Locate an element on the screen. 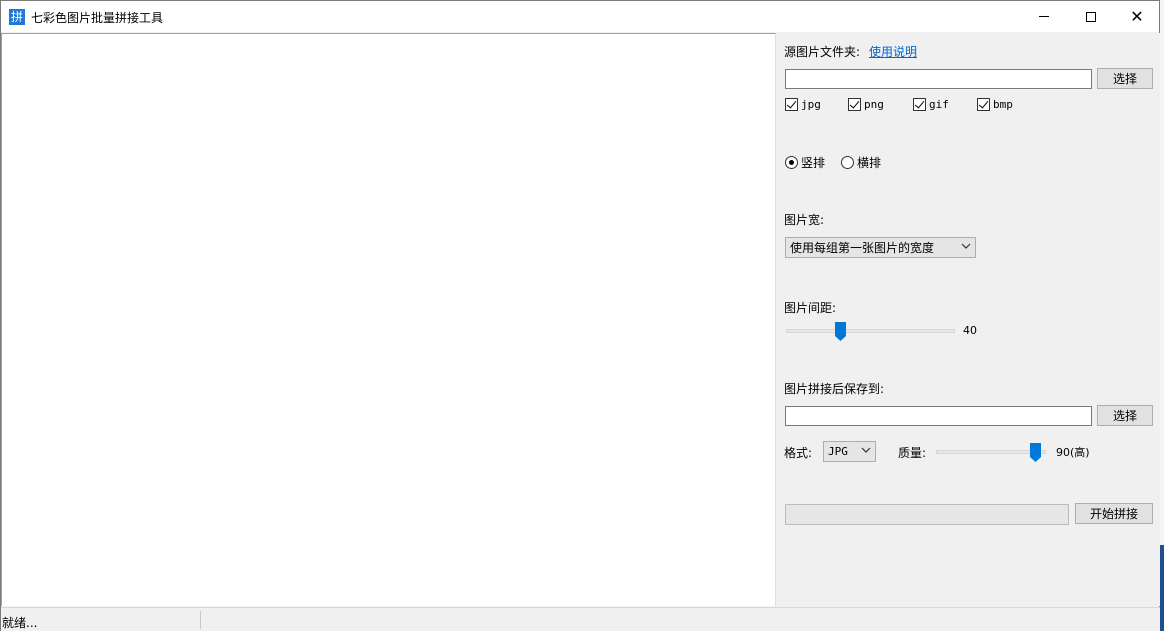 Image resolution: width=1164 pixels, height=631 pixels. title-bar: 拼 七彩色图片批量拼接工具 ✕ is located at coordinates (580, 16).